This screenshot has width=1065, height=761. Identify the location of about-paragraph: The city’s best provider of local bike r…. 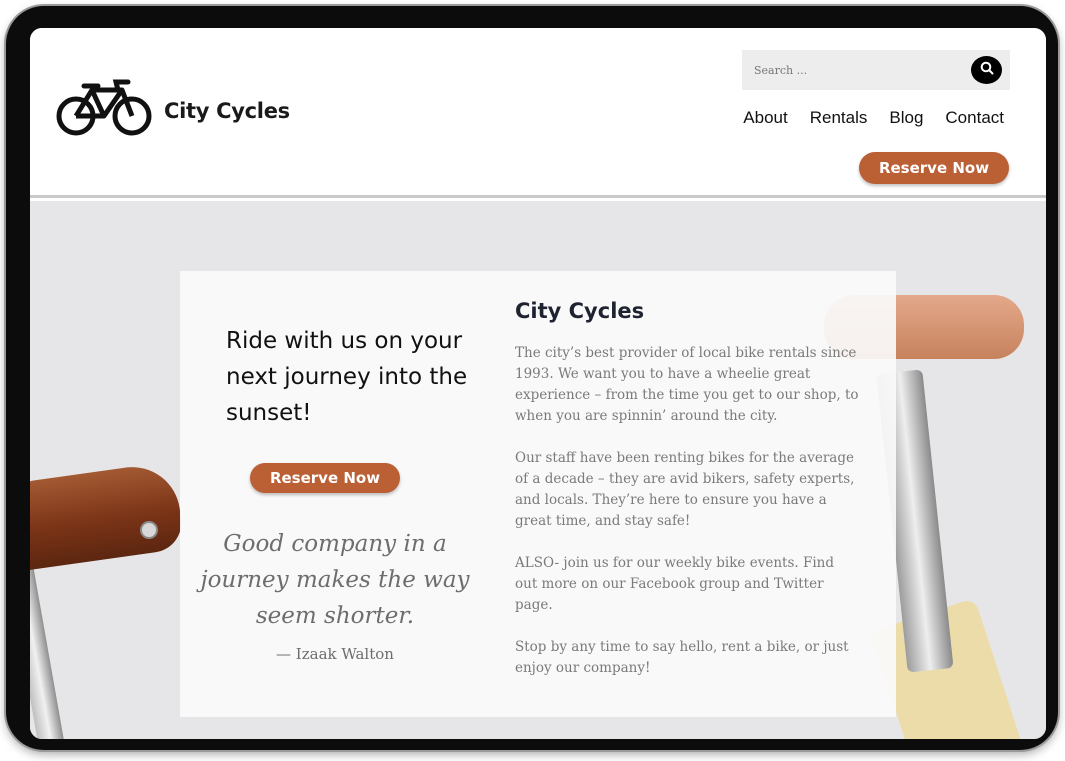
(687, 384).